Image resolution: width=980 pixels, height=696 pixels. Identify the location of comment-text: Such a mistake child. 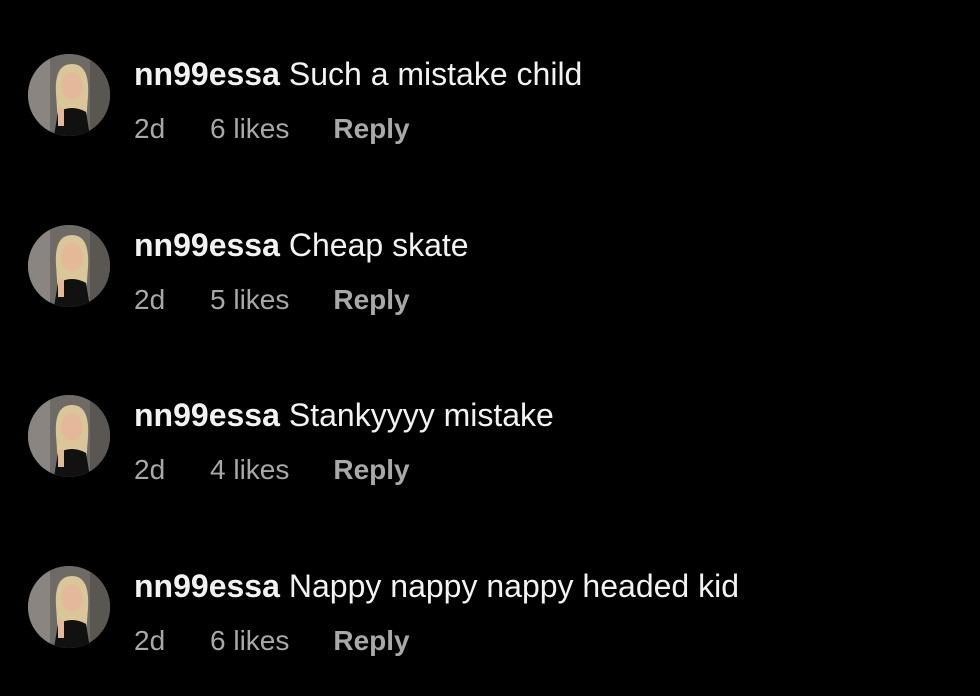
(435, 74).